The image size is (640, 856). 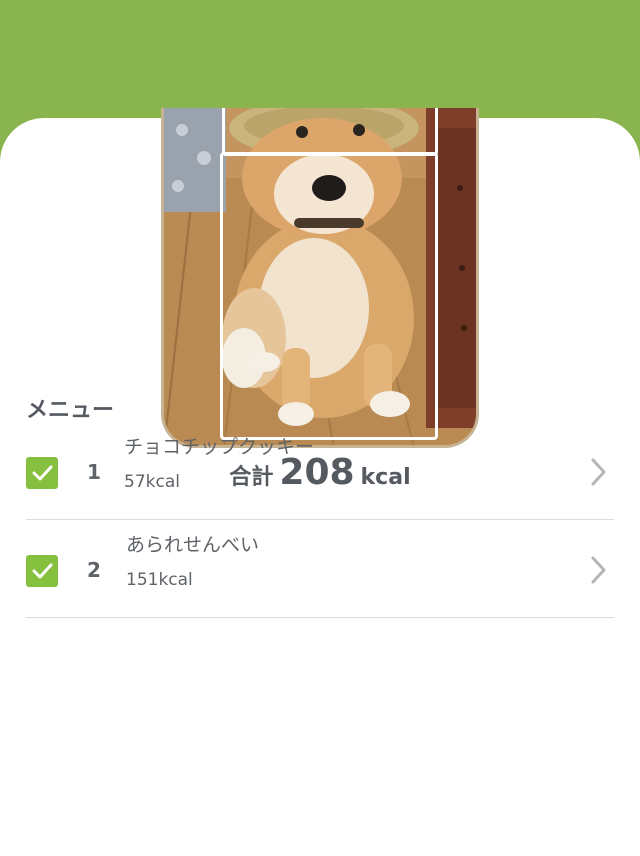 I want to click on item-index: 2, so click(x=94, y=570).